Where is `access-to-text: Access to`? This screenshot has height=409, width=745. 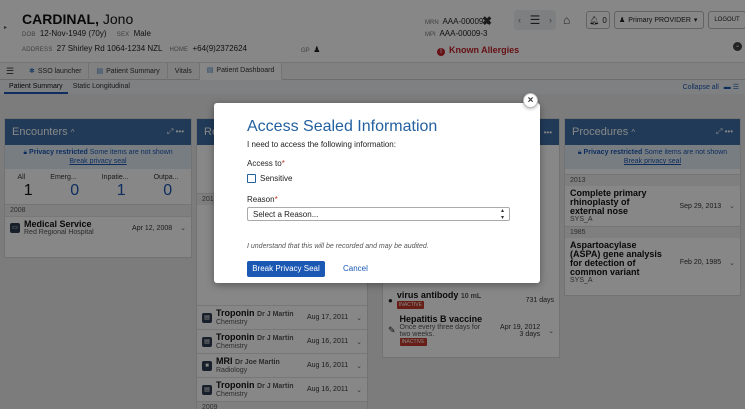
access-to-text: Access to is located at coordinates (264, 163).